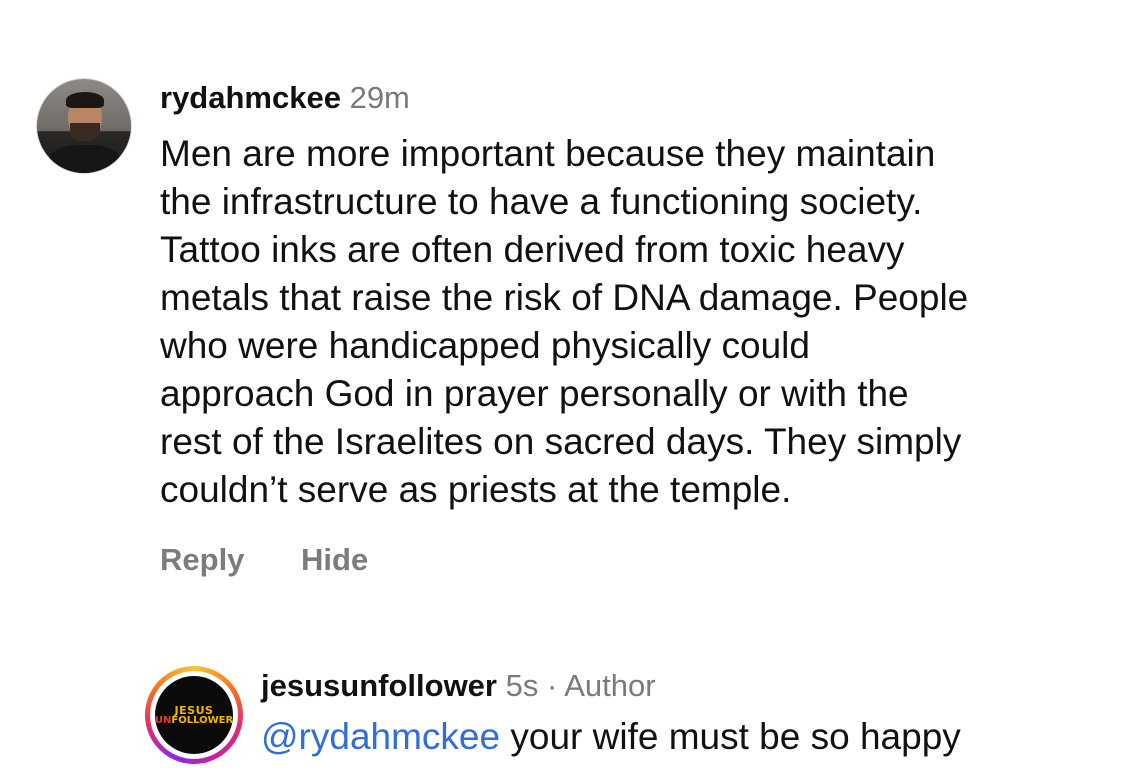  I want to click on reply-body: your wife must be so happy, so click(730, 736).